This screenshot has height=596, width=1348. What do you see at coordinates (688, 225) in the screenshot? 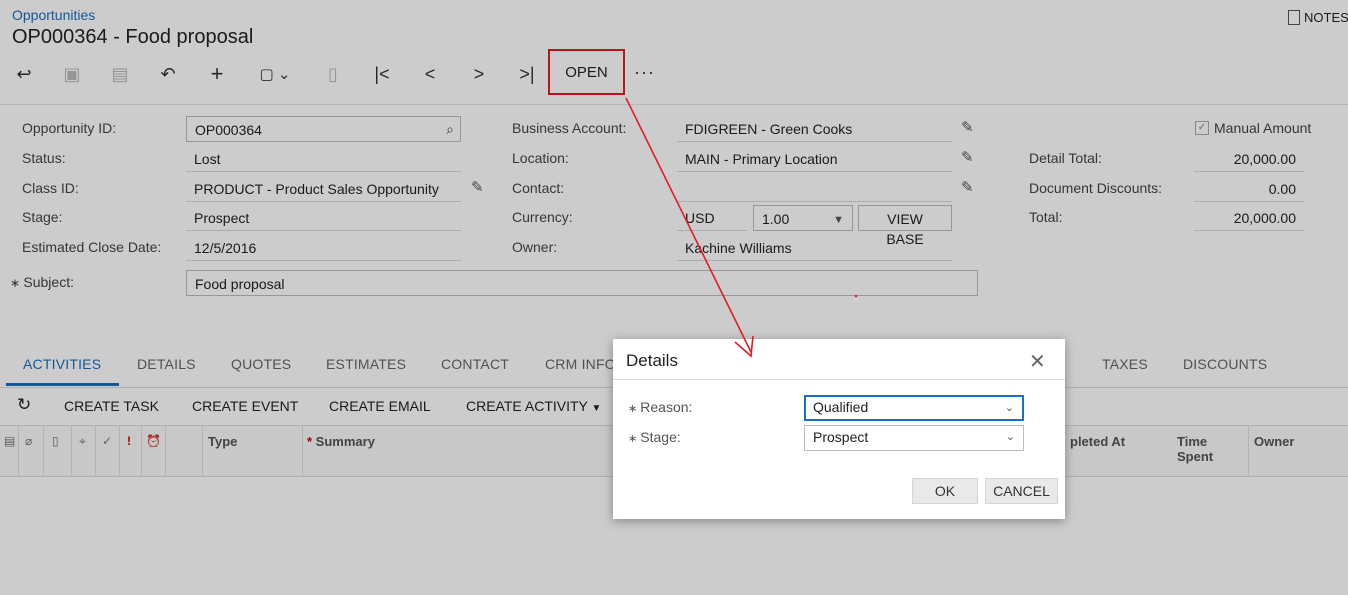
I see `arrow-line` at bounding box center [688, 225].